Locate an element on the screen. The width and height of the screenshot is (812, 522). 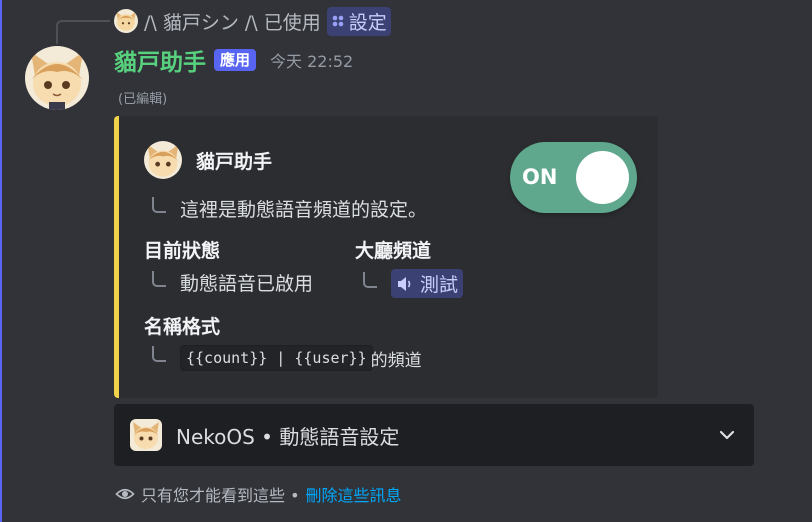
select-value: NekoOS • 動態語音設定 is located at coordinates (288, 436).